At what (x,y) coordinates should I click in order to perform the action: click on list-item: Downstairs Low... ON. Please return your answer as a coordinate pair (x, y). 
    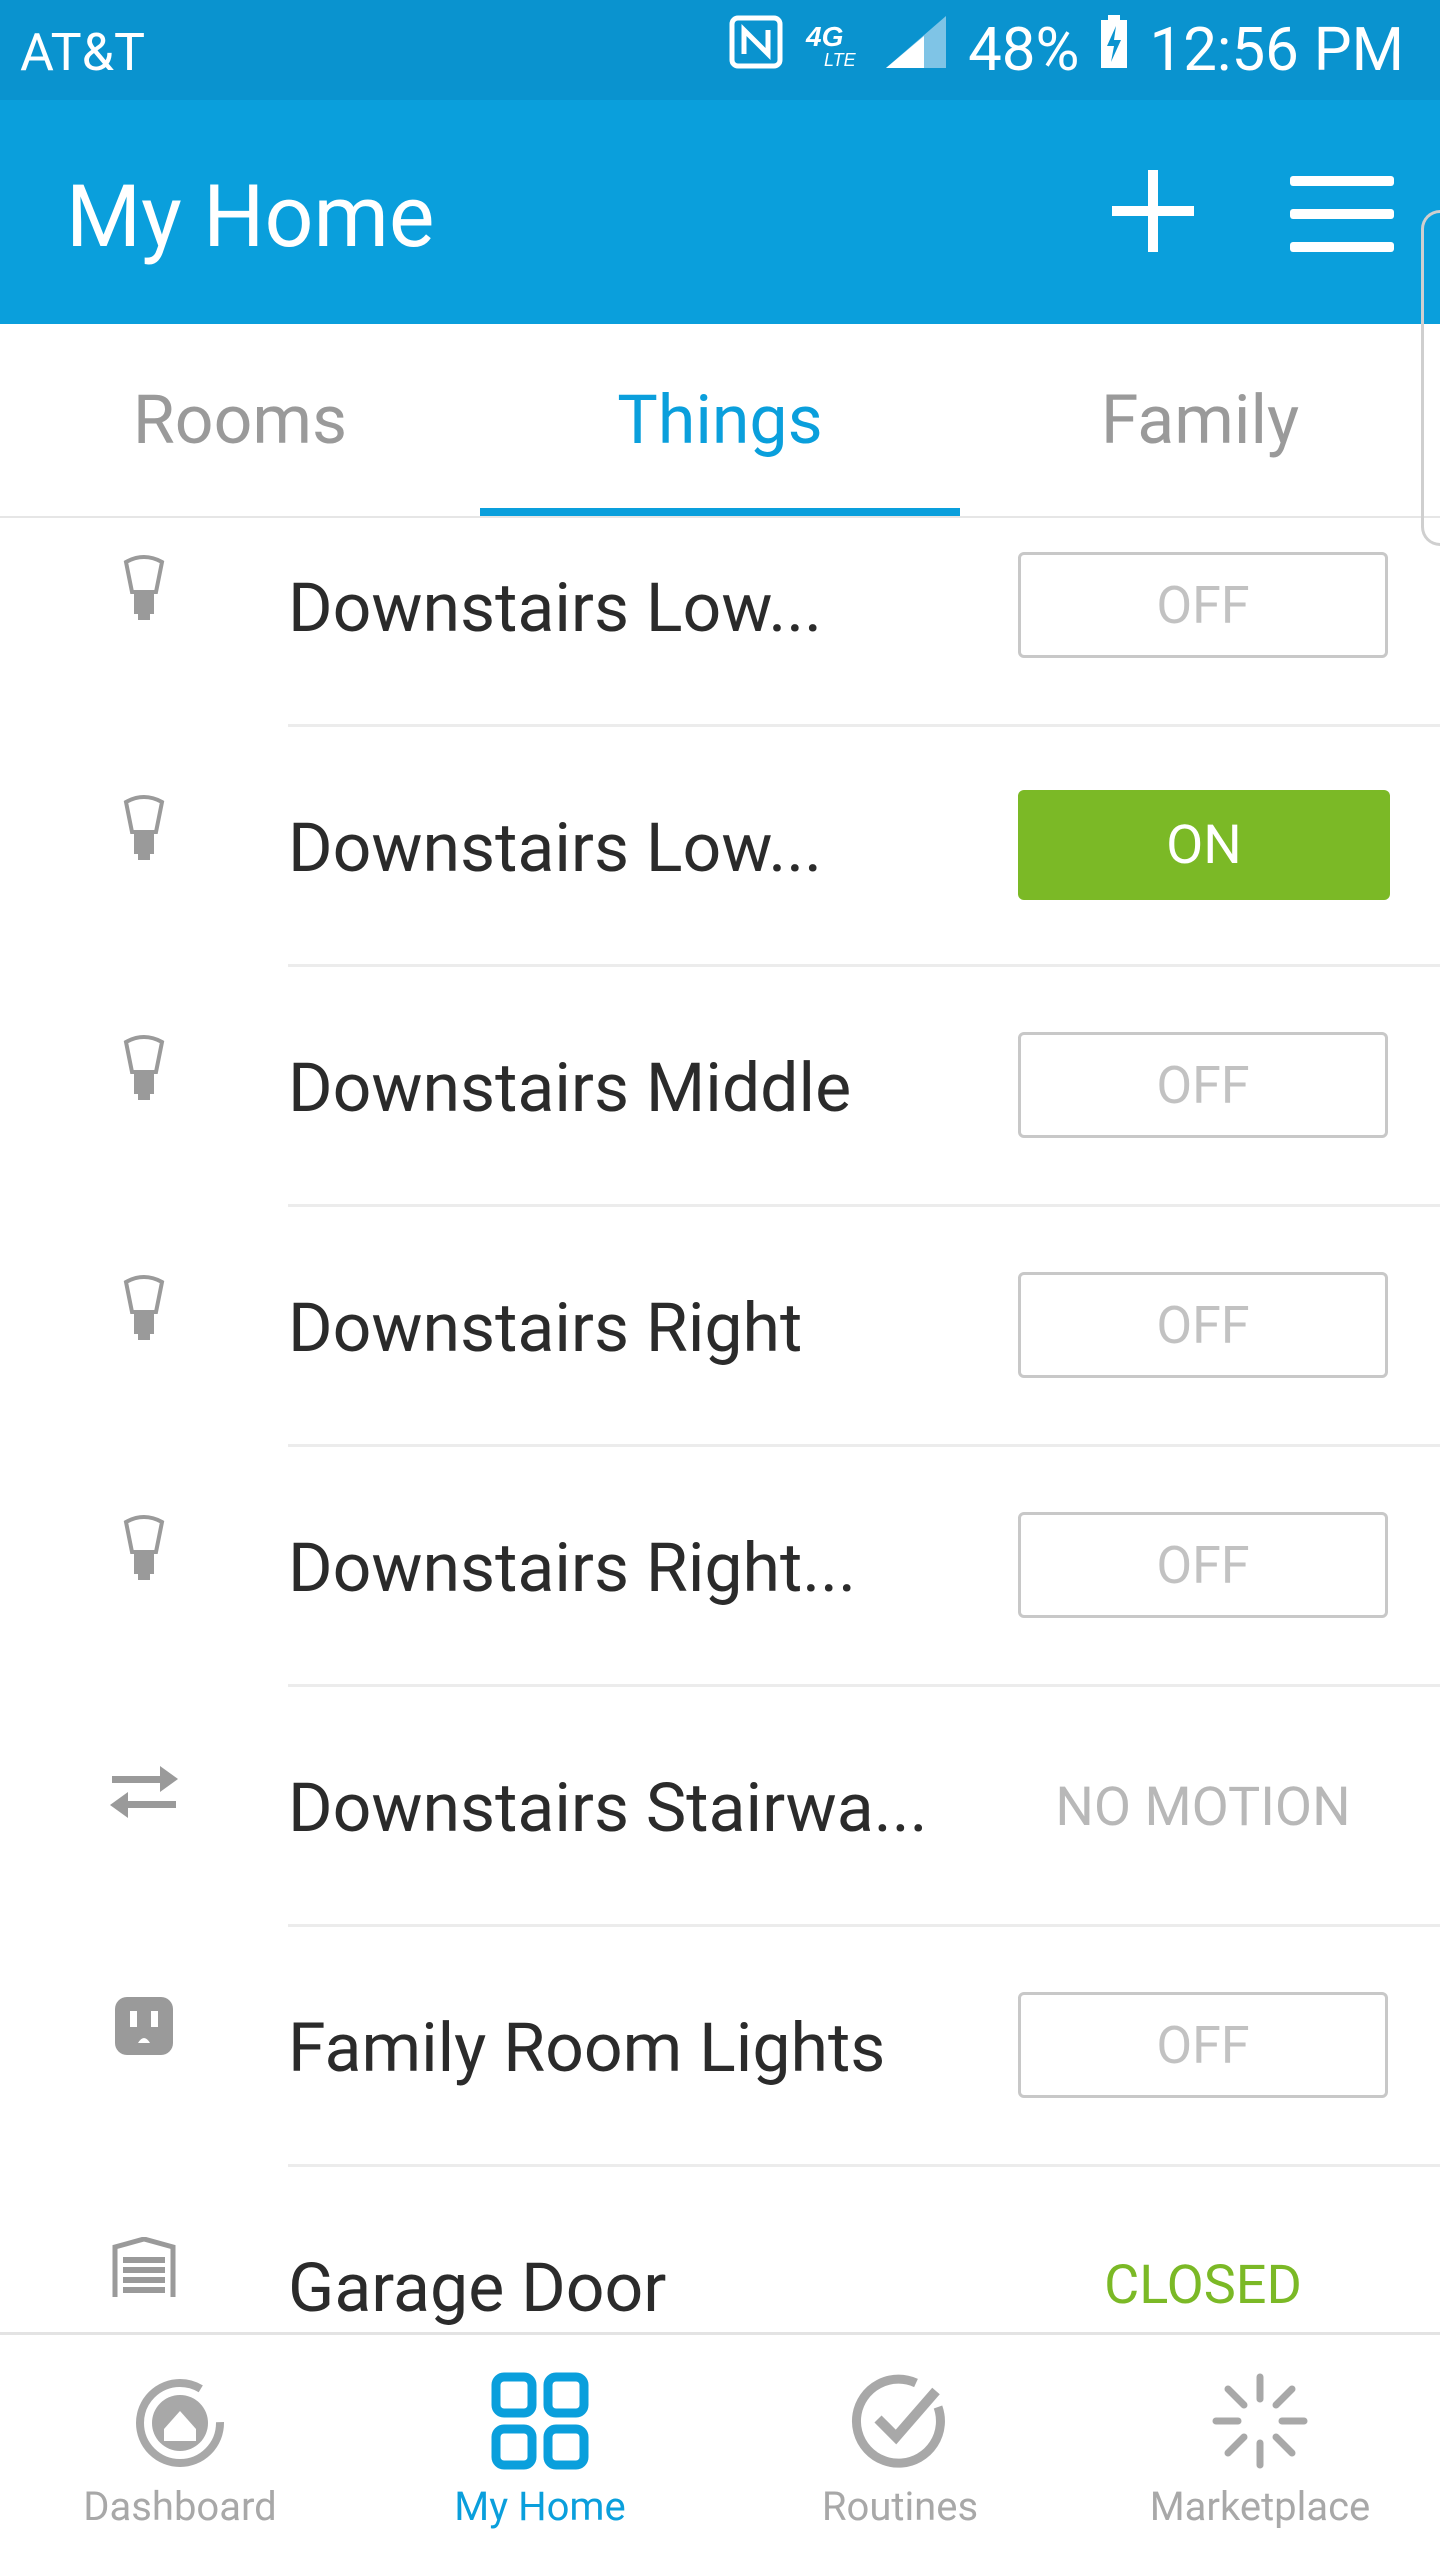
    Looking at the image, I should click on (720, 876).